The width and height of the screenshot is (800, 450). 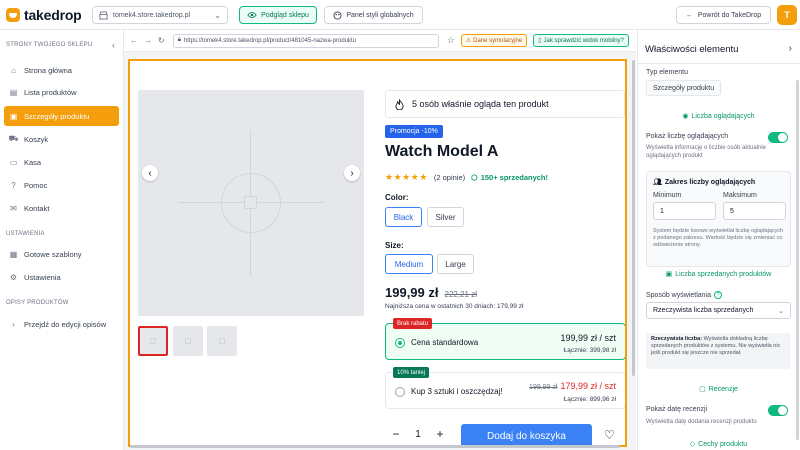 What do you see at coordinates (667, 72) in the screenshot?
I see `element-type-label: Typ elementu` at bounding box center [667, 72].